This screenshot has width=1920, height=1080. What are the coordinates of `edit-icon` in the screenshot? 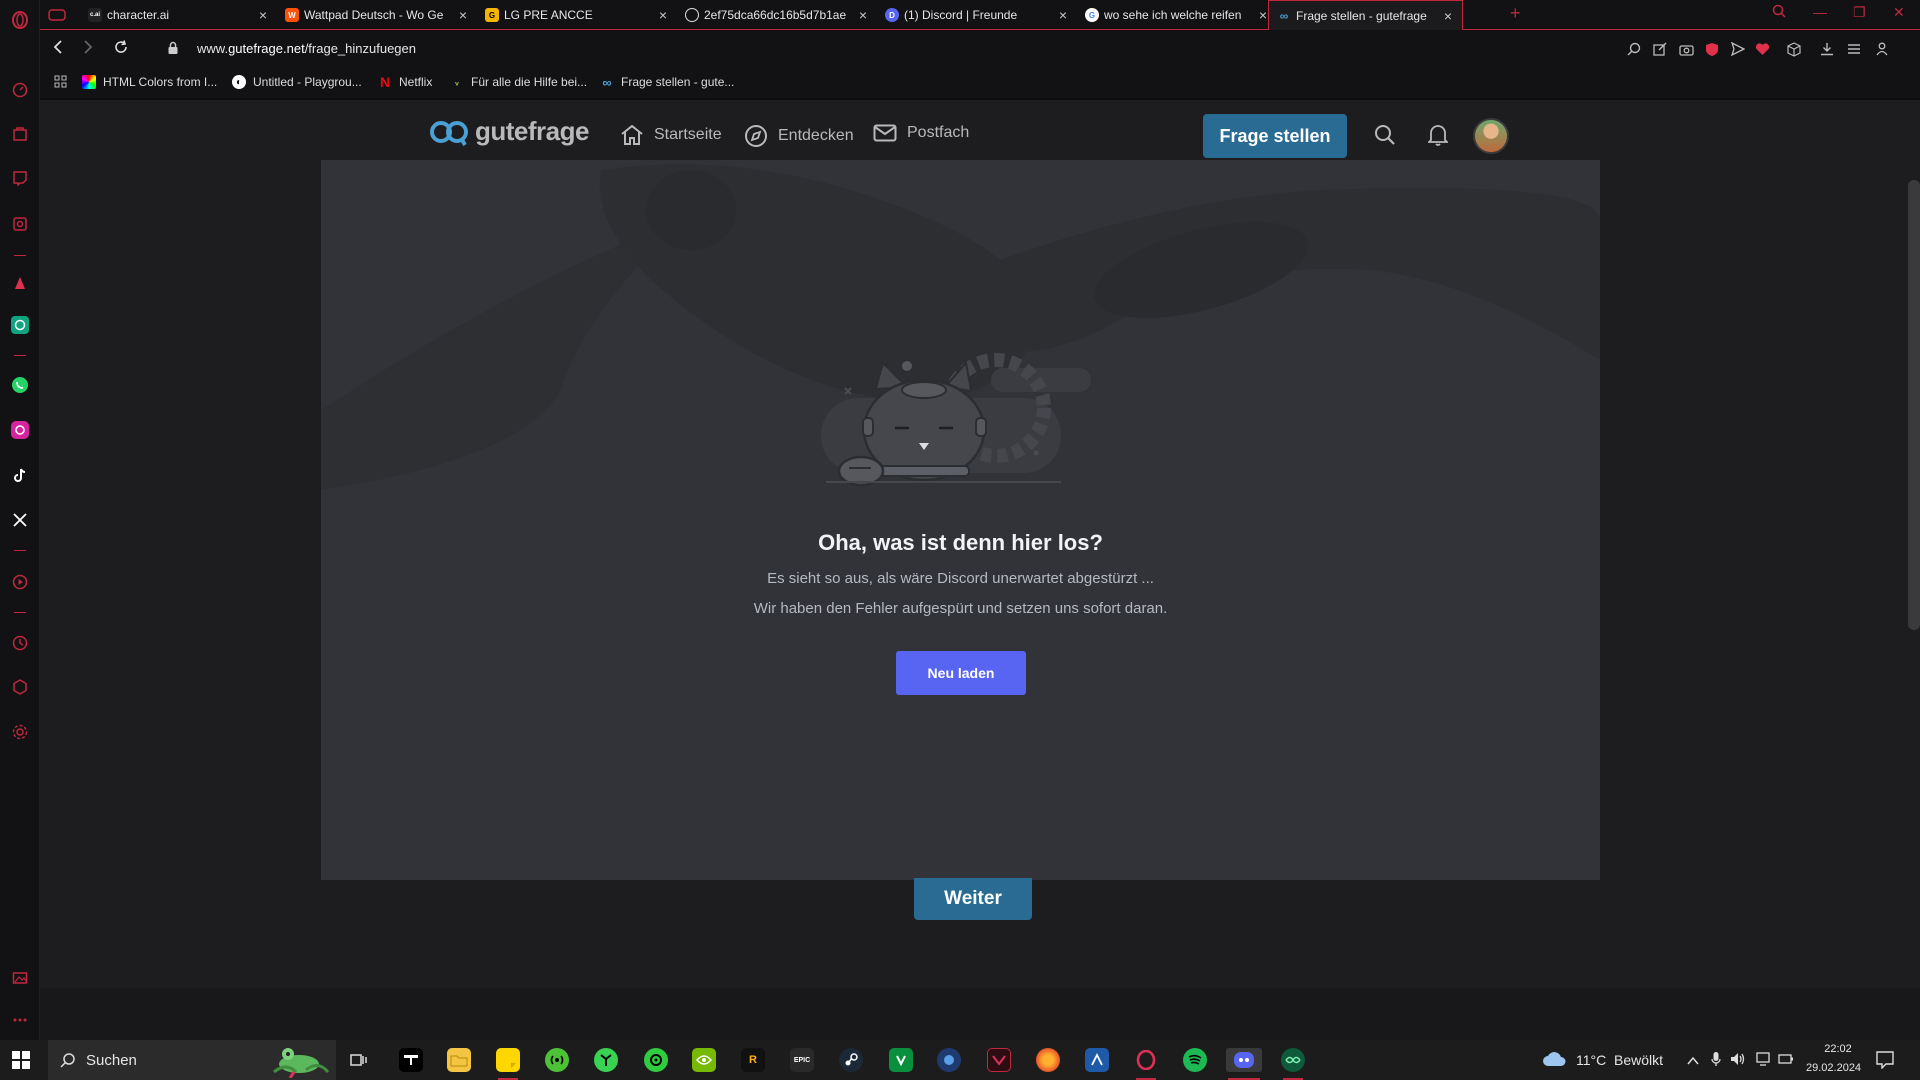 It's located at (1660, 49).